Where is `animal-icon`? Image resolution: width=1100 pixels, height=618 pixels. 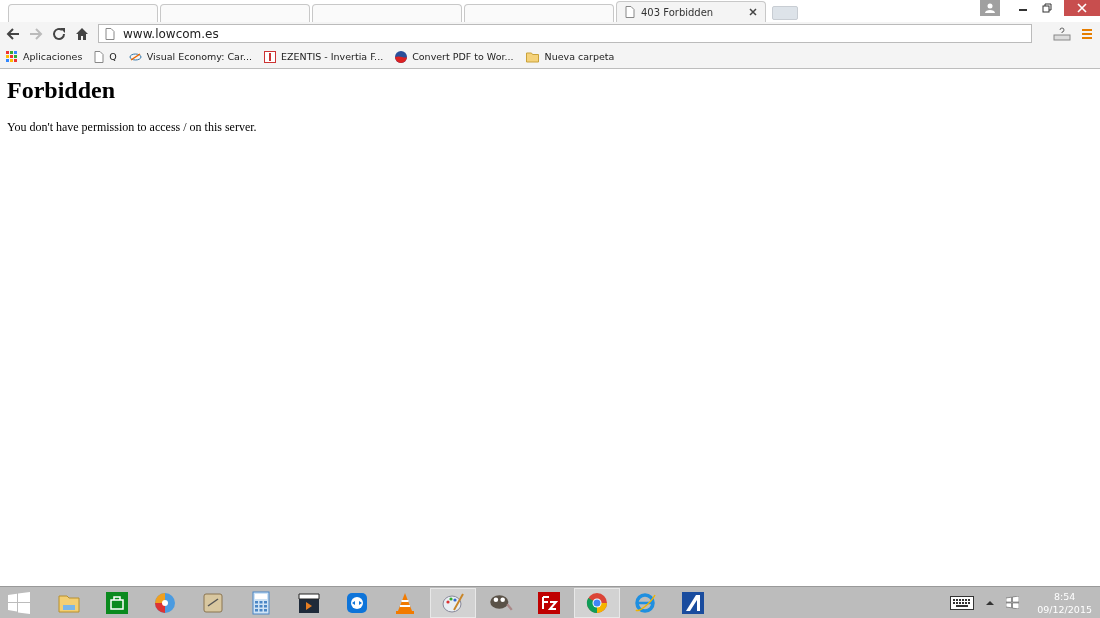
animal-icon is located at coordinates (501, 602).